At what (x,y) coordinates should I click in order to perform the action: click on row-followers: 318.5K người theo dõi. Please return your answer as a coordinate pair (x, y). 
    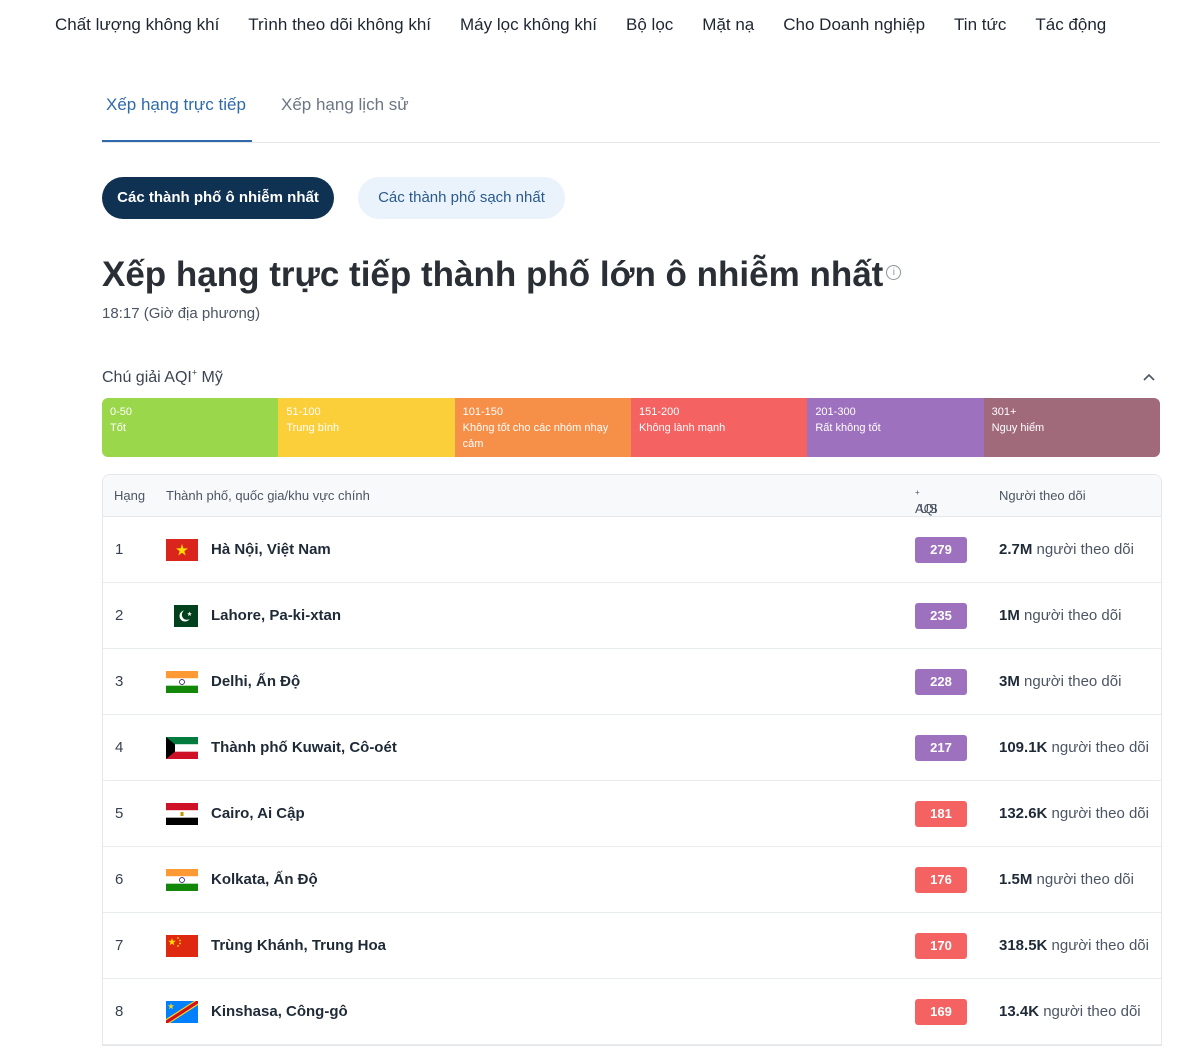
    Looking at the image, I should click on (1074, 945).